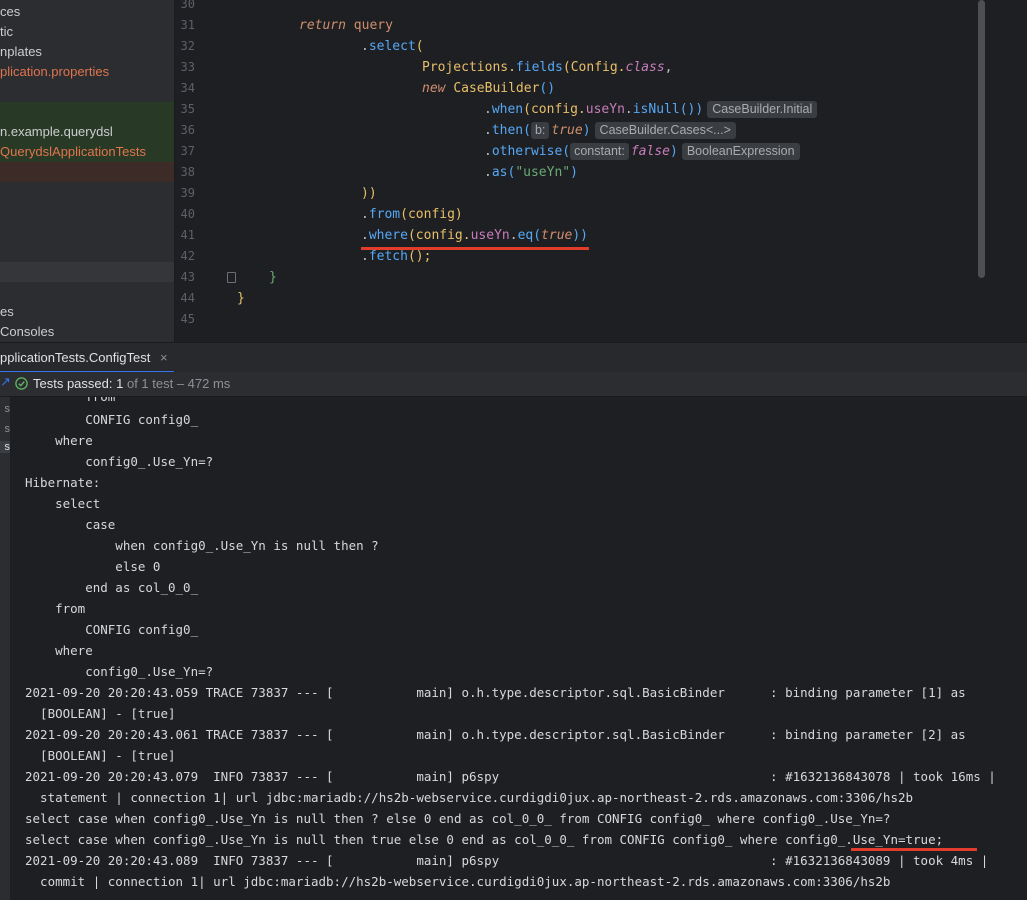 This screenshot has width=1027, height=900. What do you see at coordinates (346, 25) in the screenshot?
I see `code-line-31: return query` at bounding box center [346, 25].